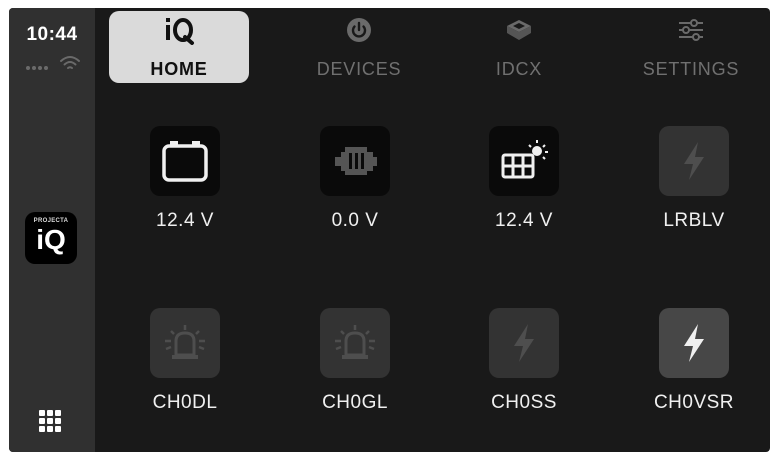 Image resolution: width=779 pixels, height=459 pixels. I want to click on wifi-icon, so click(70, 62).